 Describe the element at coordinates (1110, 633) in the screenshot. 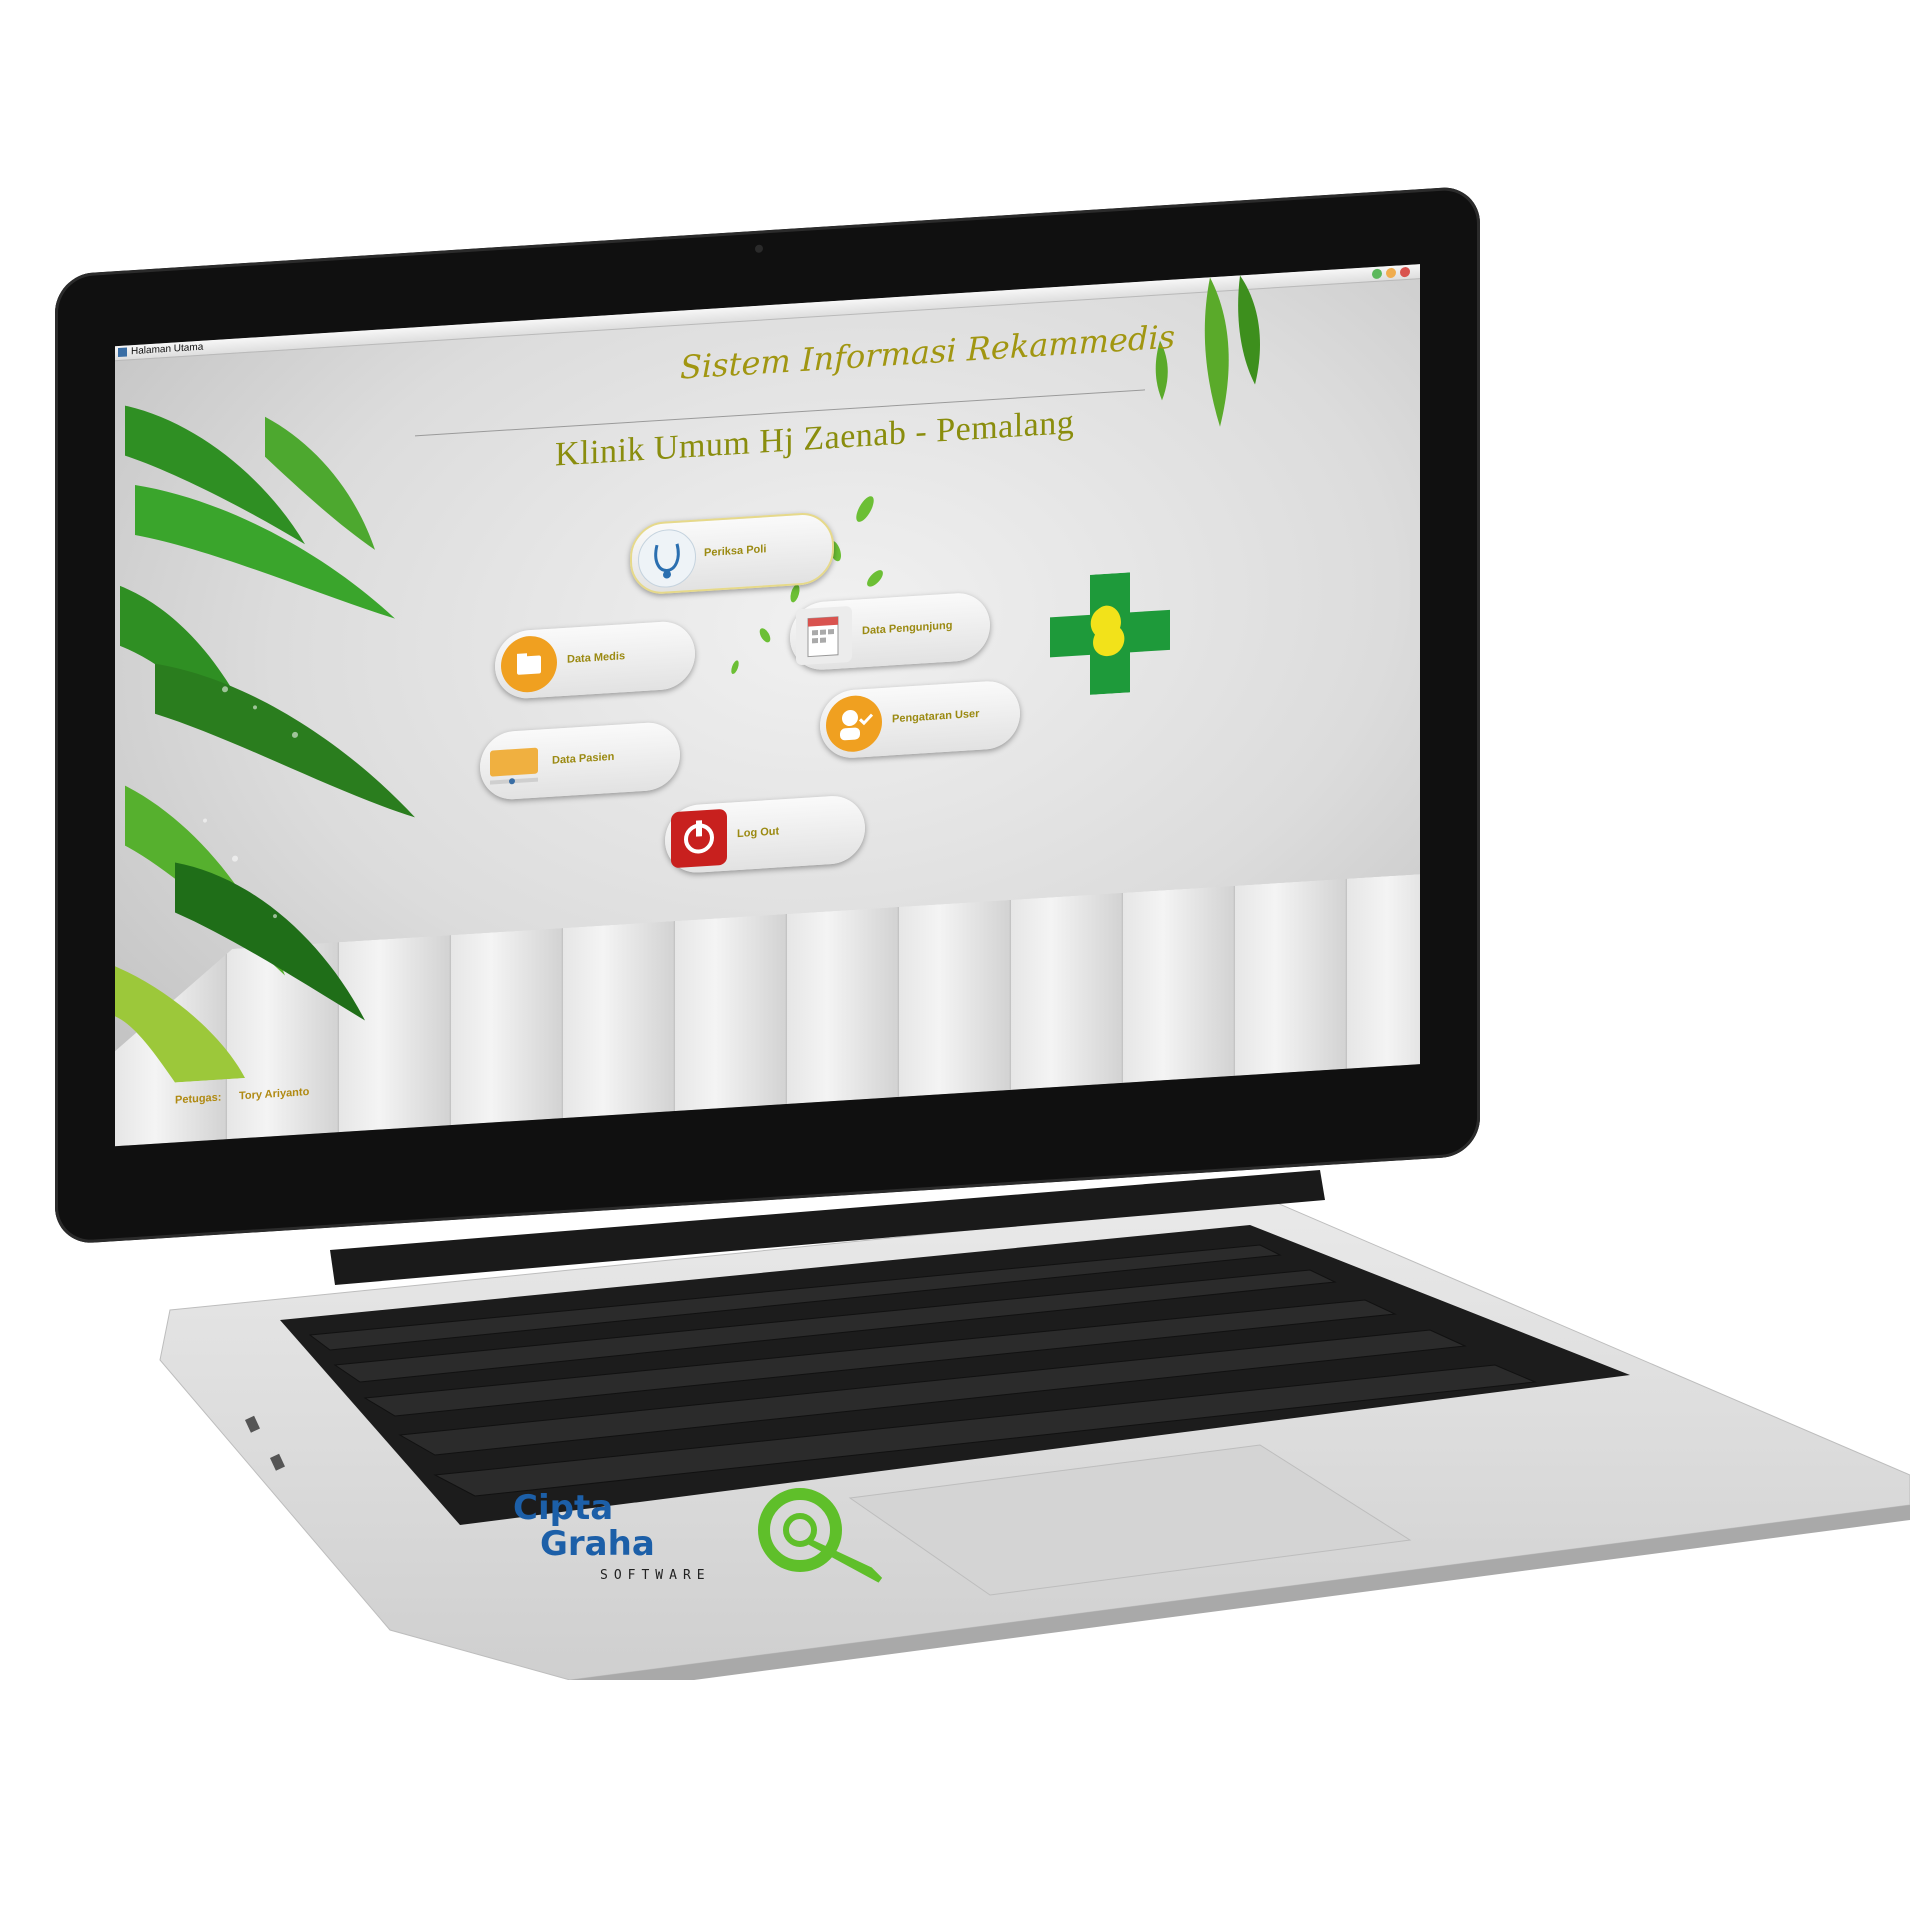

I see `clinic-cross-logo` at that location.